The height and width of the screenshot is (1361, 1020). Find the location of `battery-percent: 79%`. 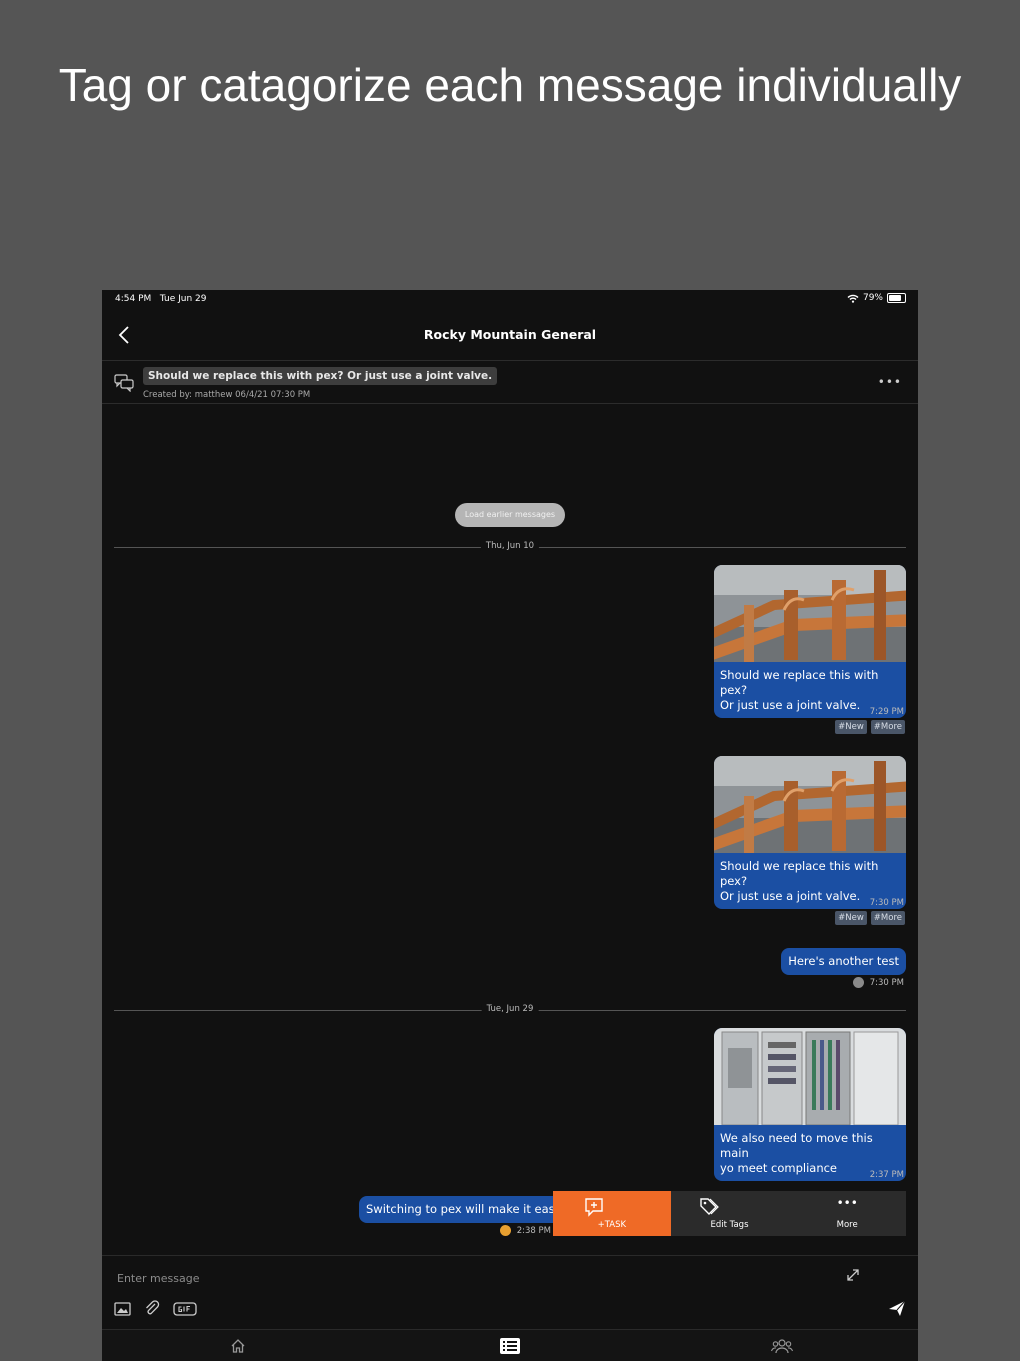

battery-percent: 79% is located at coordinates (872, 298).